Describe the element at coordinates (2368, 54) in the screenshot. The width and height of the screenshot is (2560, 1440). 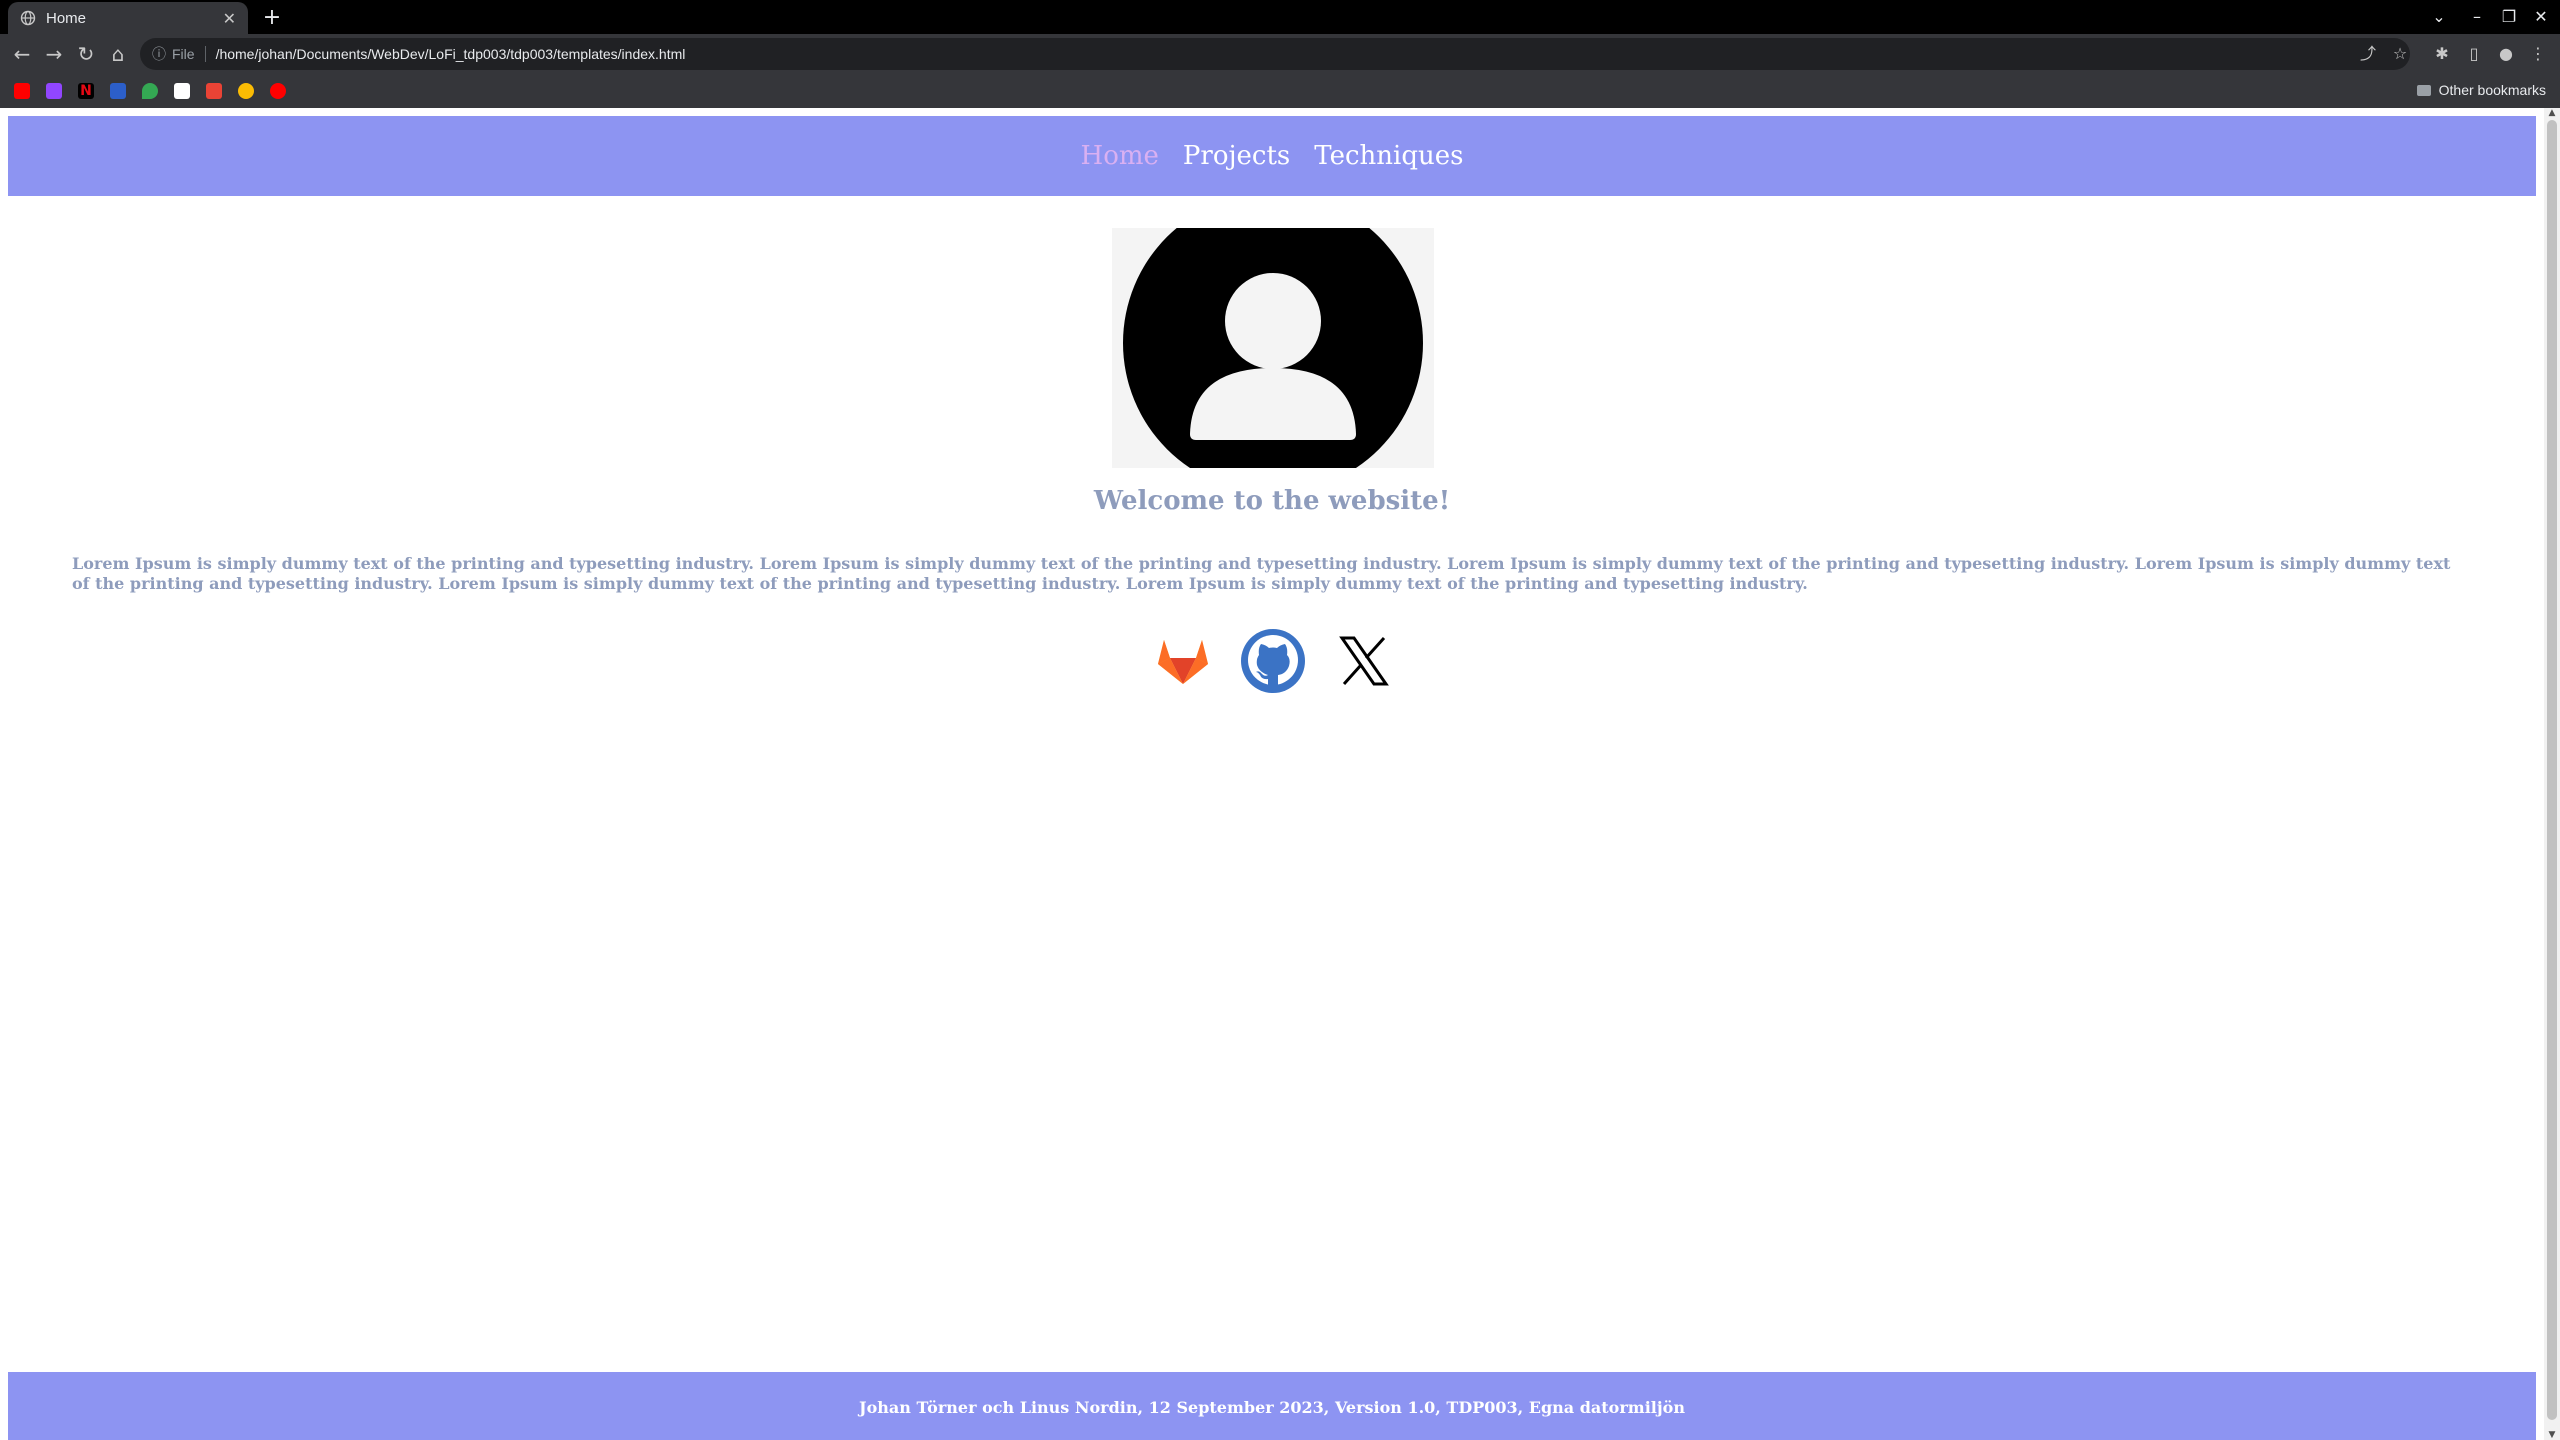
I see `share-icon: ⤴` at that location.